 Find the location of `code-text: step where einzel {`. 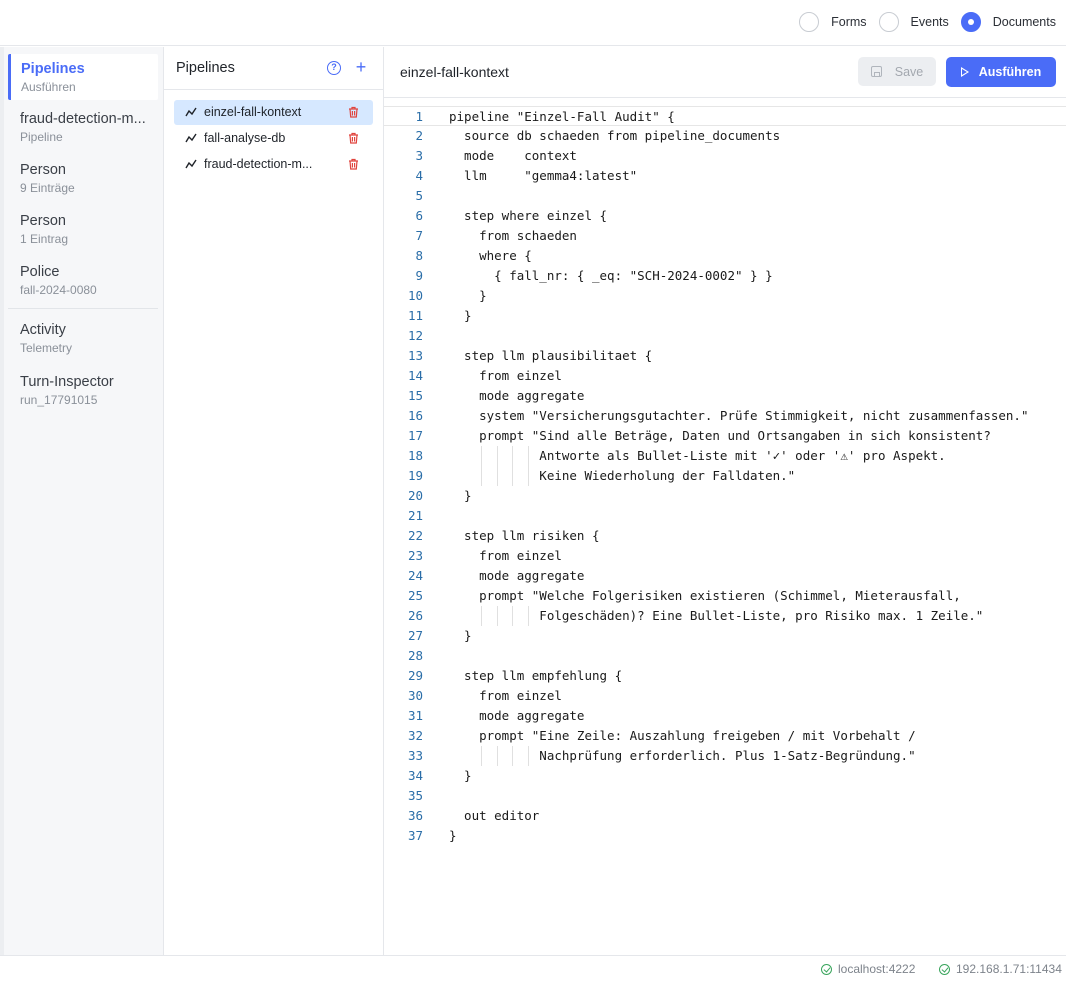

code-text: step where einzel { is located at coordinates (528, 215).